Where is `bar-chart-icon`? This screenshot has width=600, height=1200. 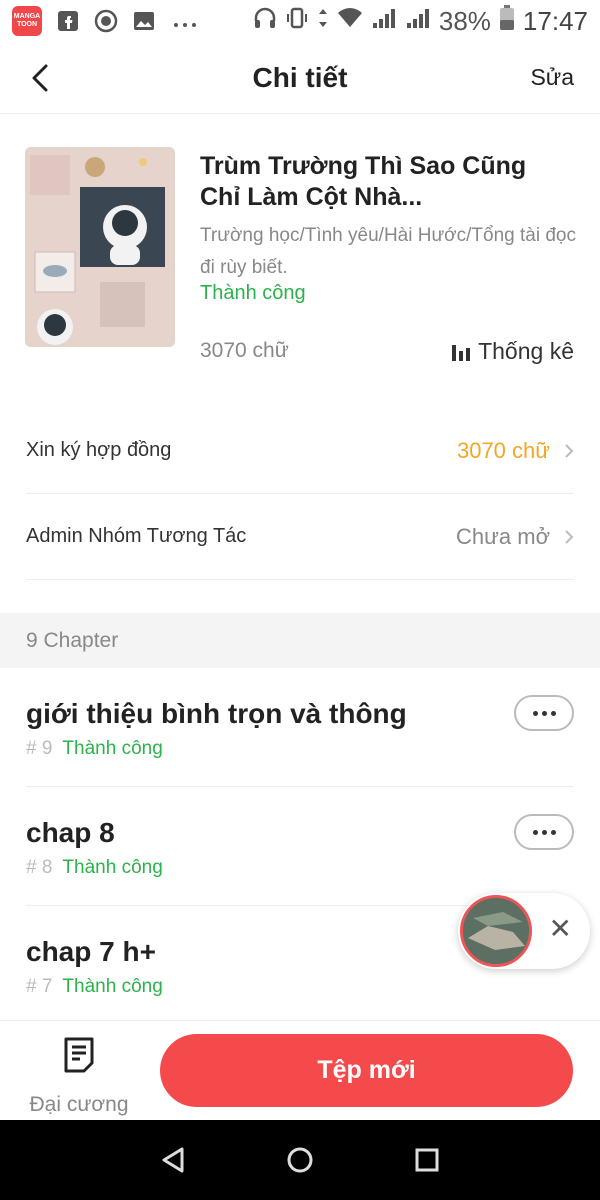 bar-chart-icon is located at coordinates (461, 352).